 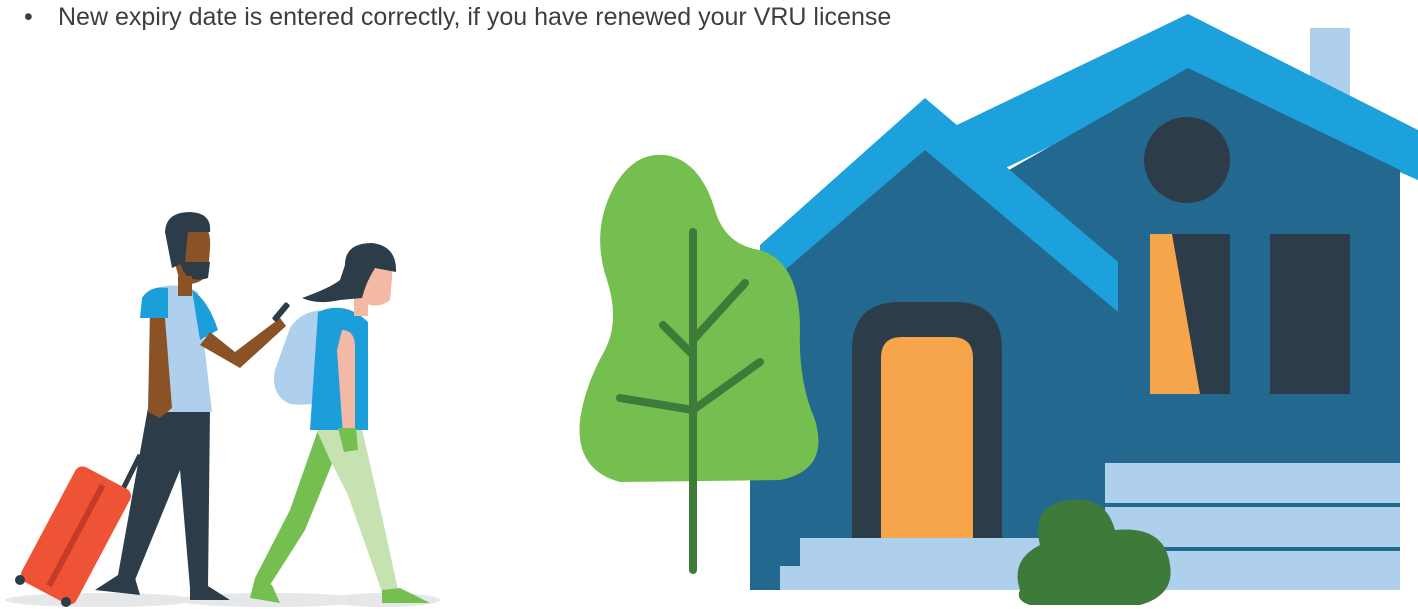 I want to click on window-right, so click(x=1310, y=314).